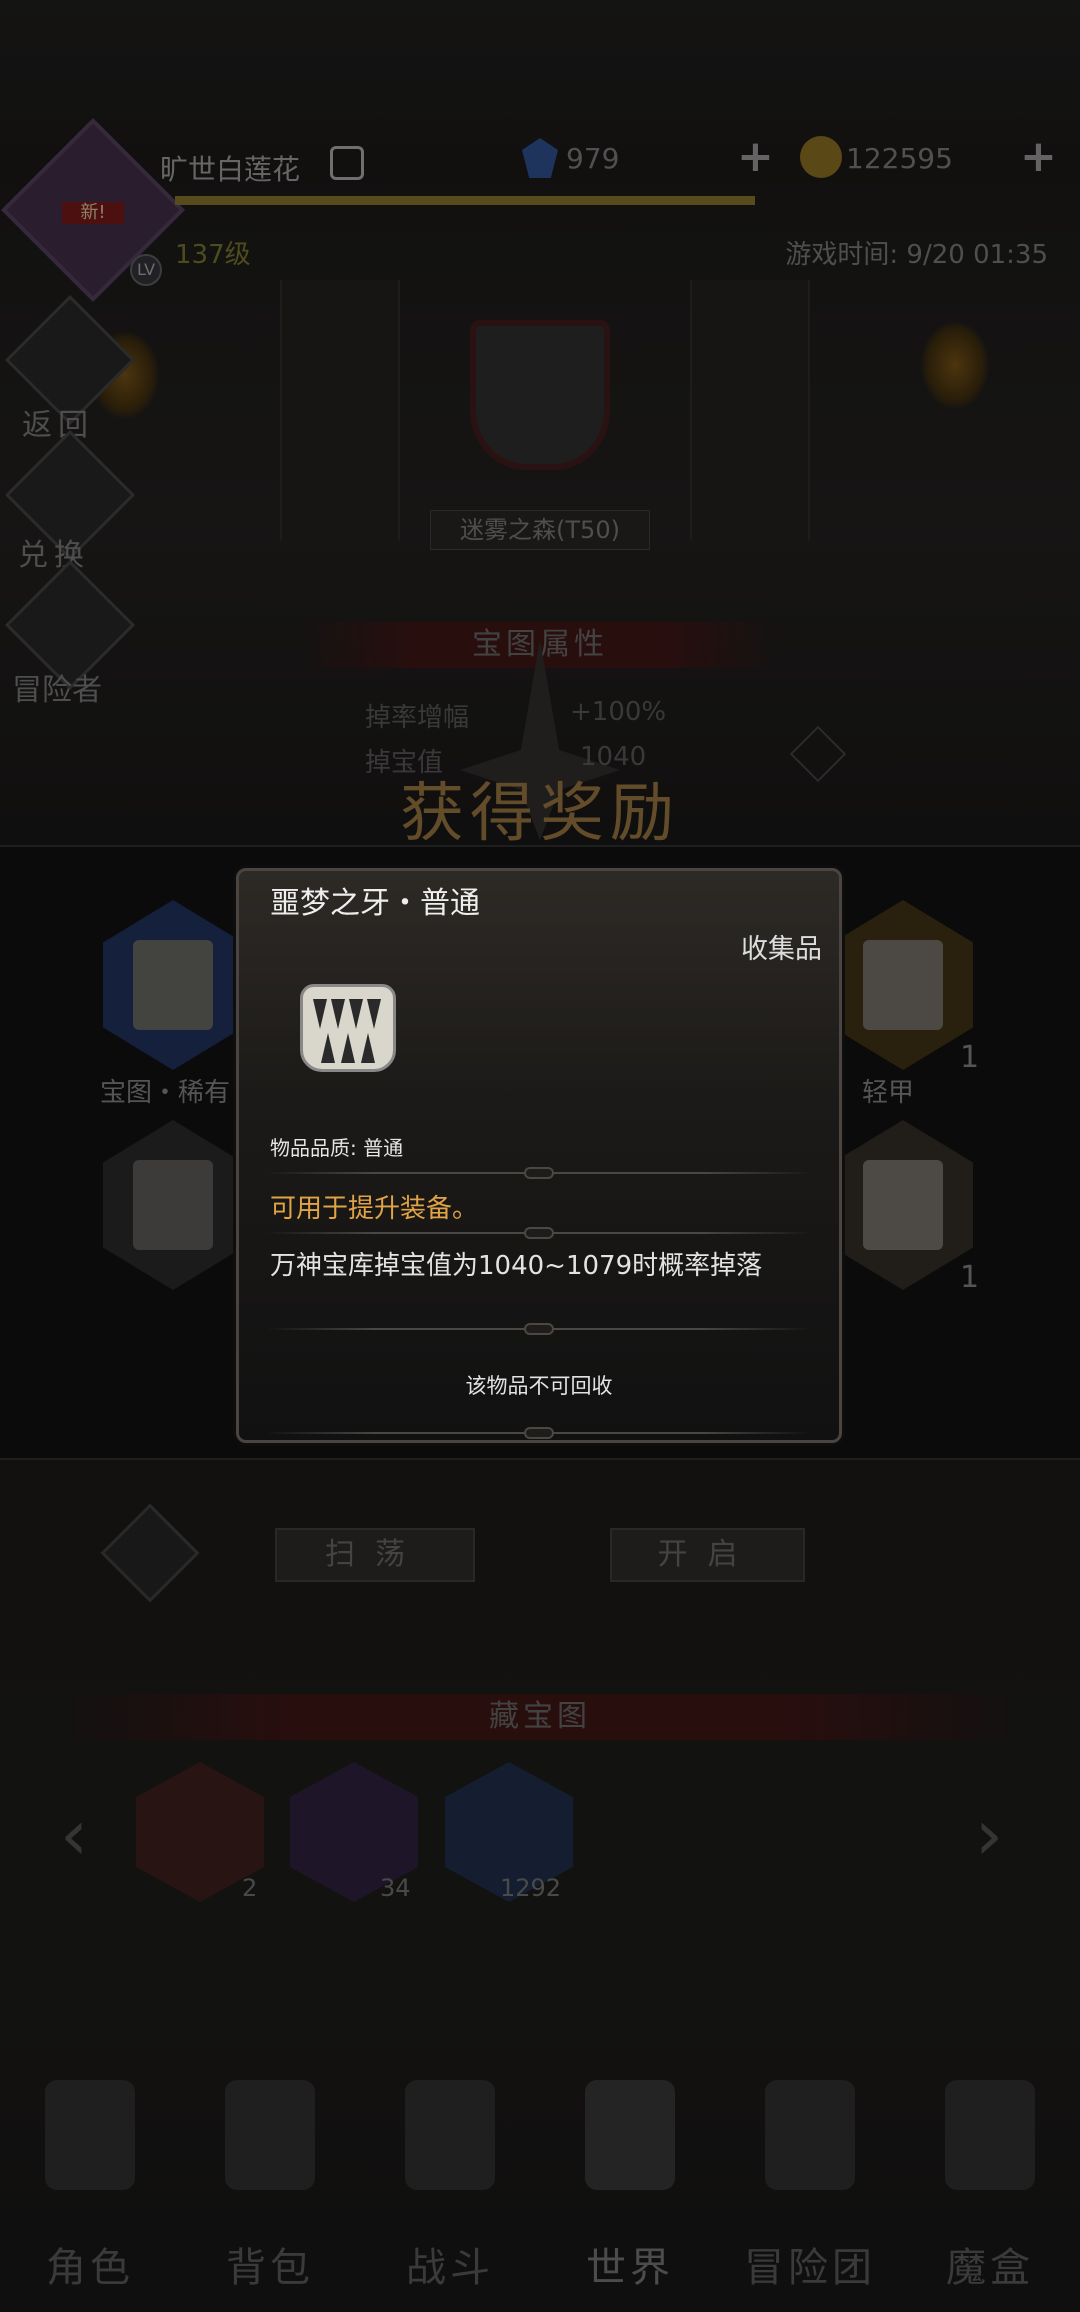 Image resolution: width=1080 pixels, height=2312 pixels. I want to click on item-description: 万神宝库掉宝值为1040~1079时概率掉落, so click(516, 1266).